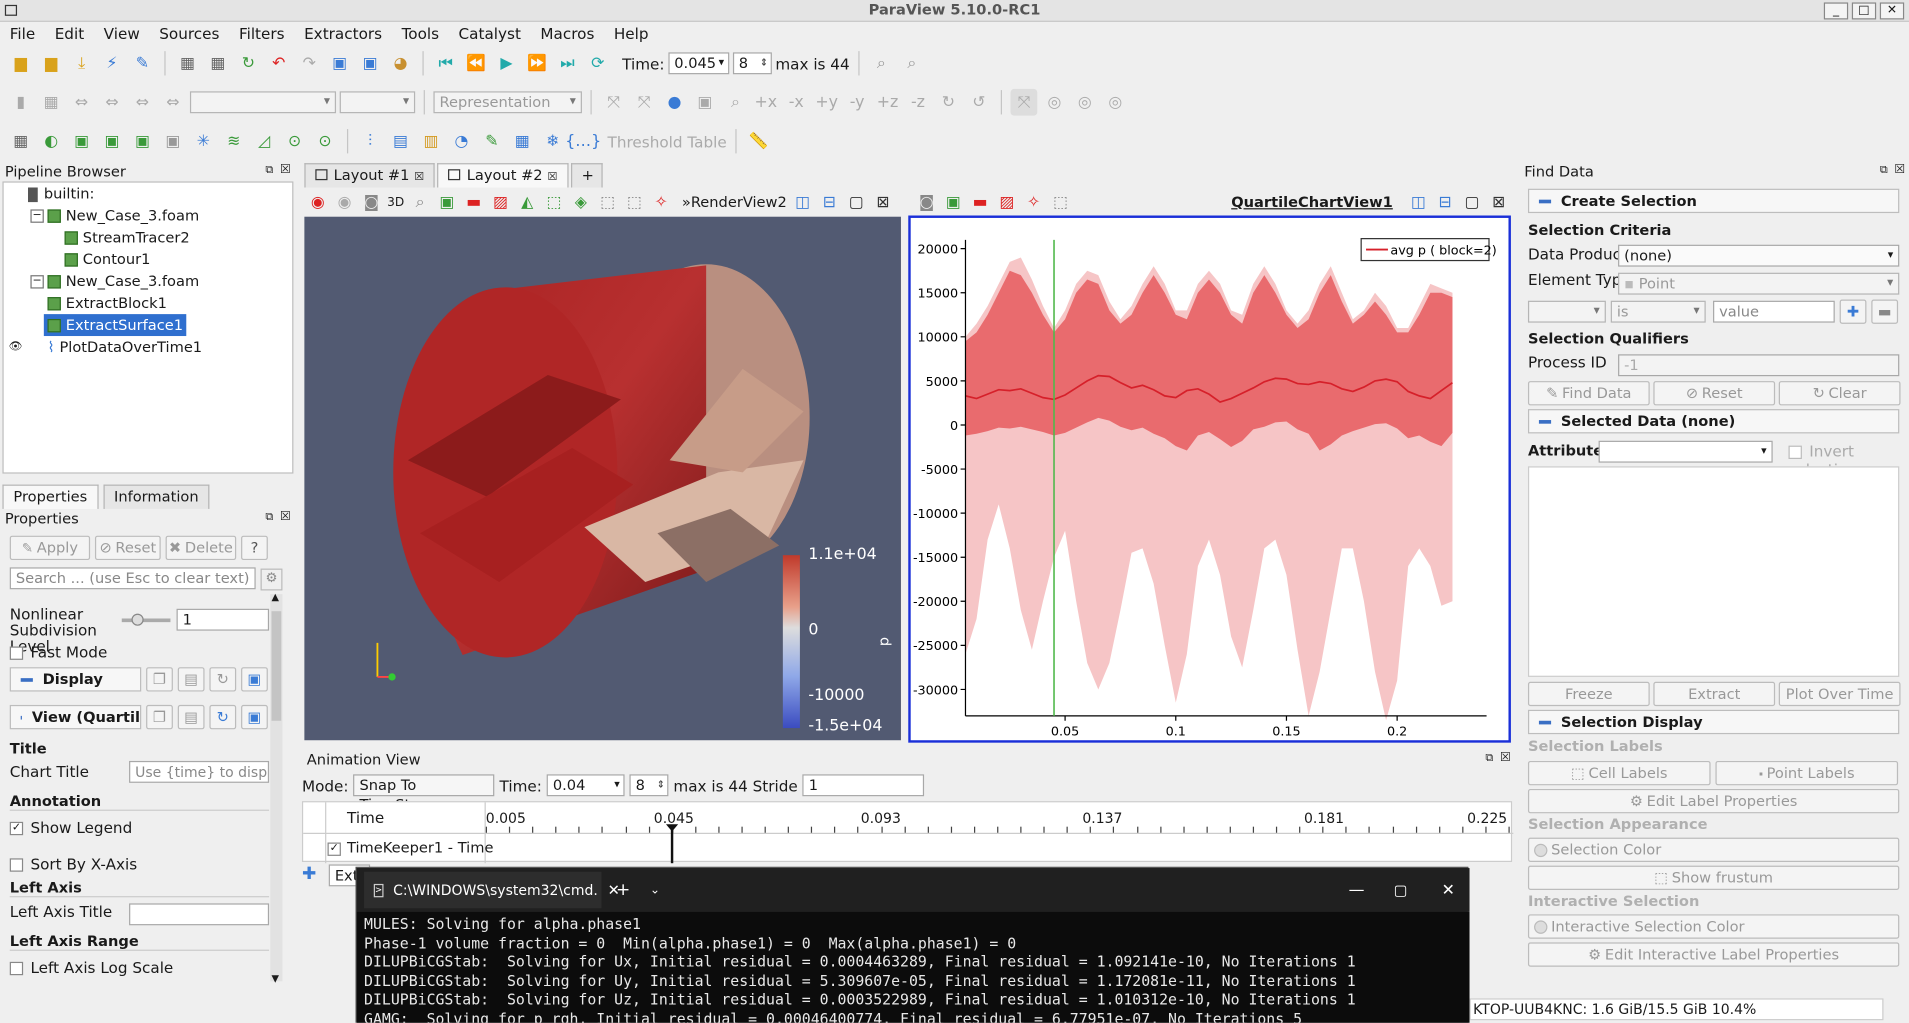  I want to click on save-default-icon: ▣, so click(254, 717).